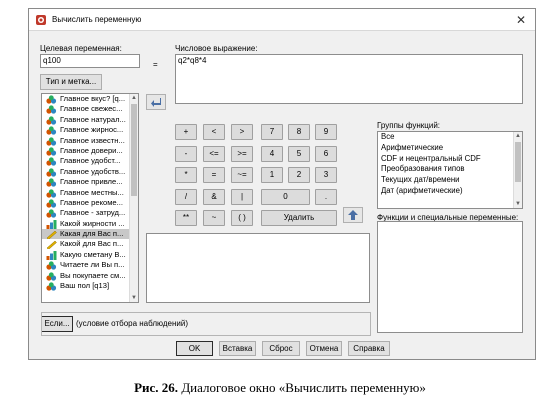 The width and height of the screenshot is (560, 416). Describe the element at coordinates (242, 218) in the screenshot. I see `keypad-button: ( )` at that location.